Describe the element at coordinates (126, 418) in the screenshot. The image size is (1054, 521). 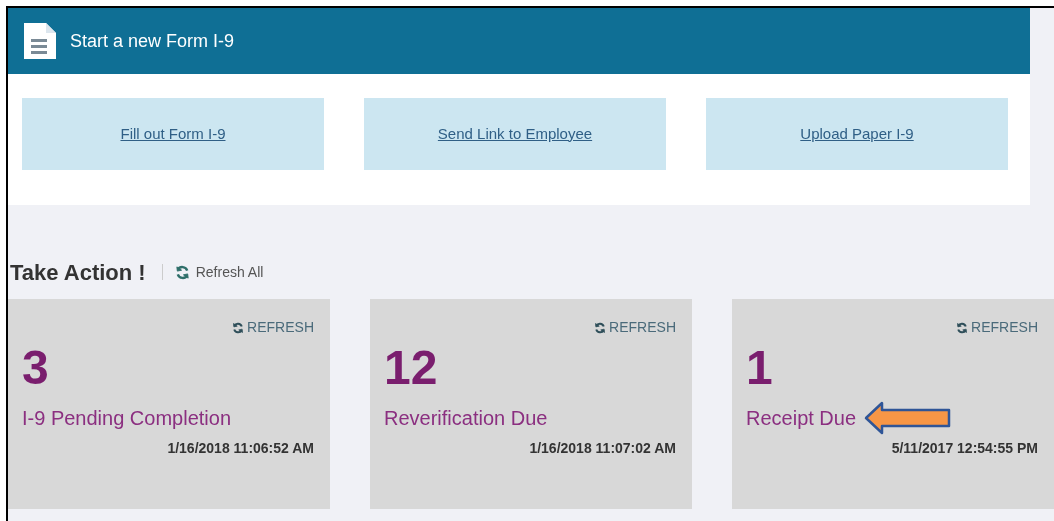
I see `card-label: I-9 Pending Completion` at that location.